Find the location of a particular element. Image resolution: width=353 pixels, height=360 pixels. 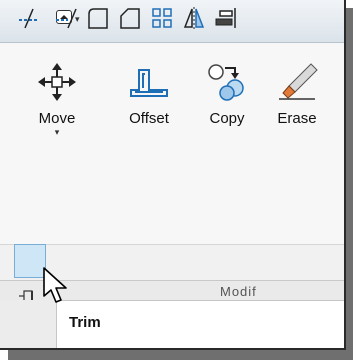

erase-button: Erase is located at coordinates (297, 117).